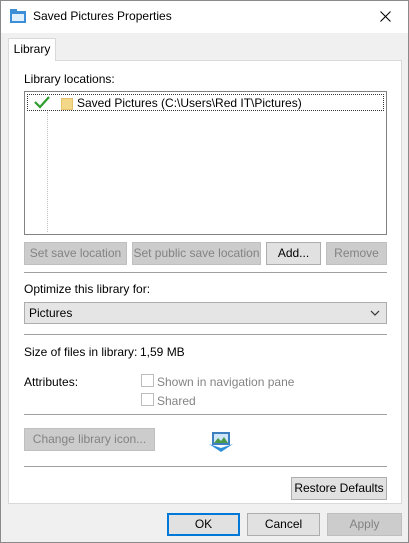 This screenshot has height=543, width=409. What do you see at coordinates (67, 104) in the screenshot?
I see `folder-icon` at bounding box center [67, 104].